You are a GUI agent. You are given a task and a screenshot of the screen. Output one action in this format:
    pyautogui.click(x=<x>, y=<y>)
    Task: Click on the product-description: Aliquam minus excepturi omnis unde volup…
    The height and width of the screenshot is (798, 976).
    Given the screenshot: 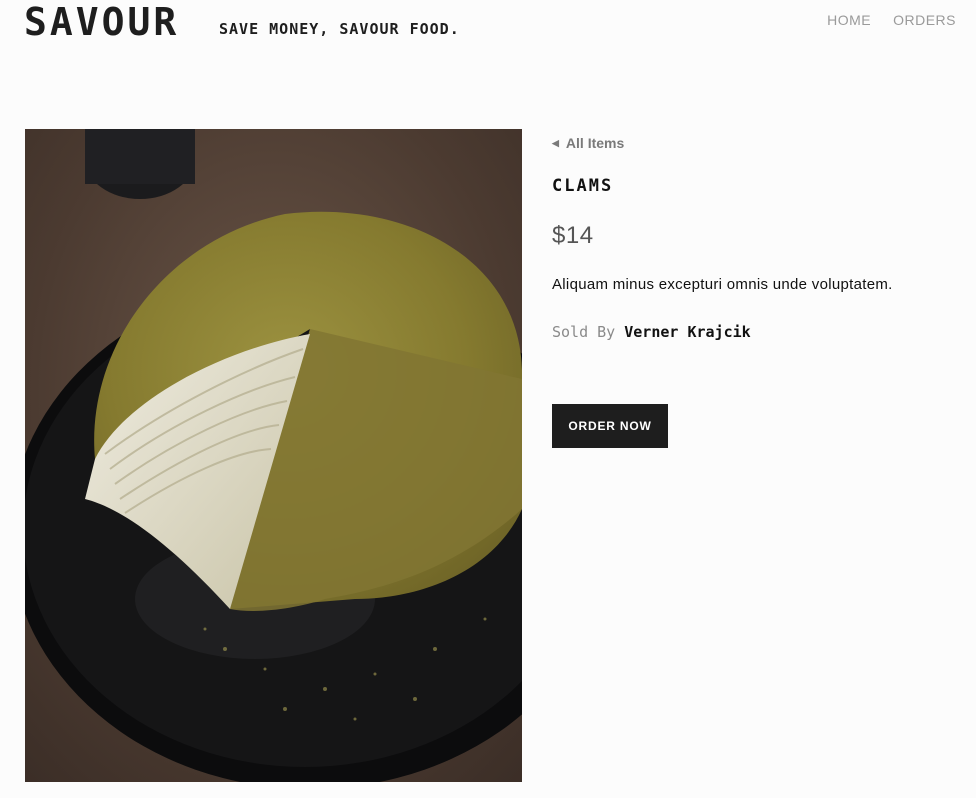 What is the action you would take?
    pyautogui.click(x=722, y=284)
    